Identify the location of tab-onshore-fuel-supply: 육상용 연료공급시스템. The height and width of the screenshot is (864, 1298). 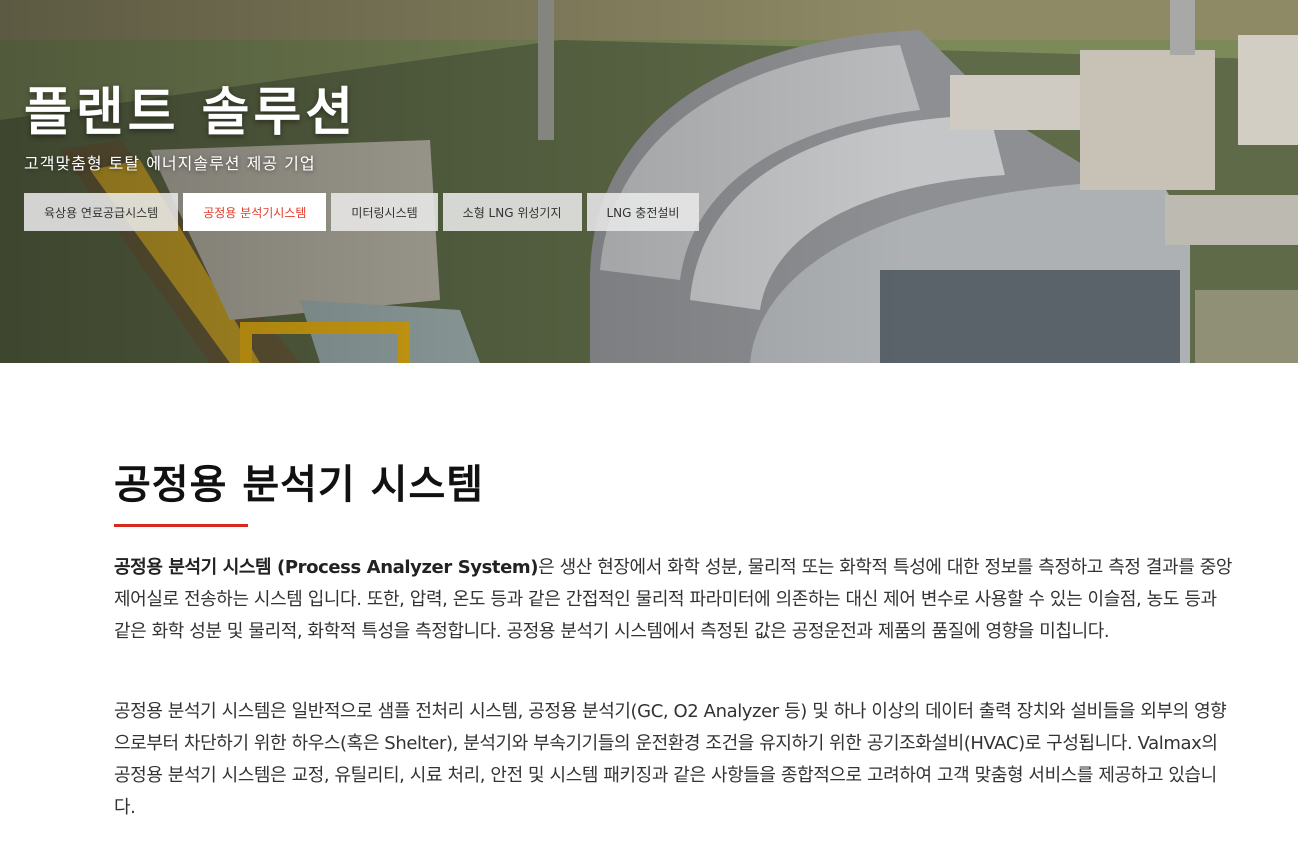
(101, 212).